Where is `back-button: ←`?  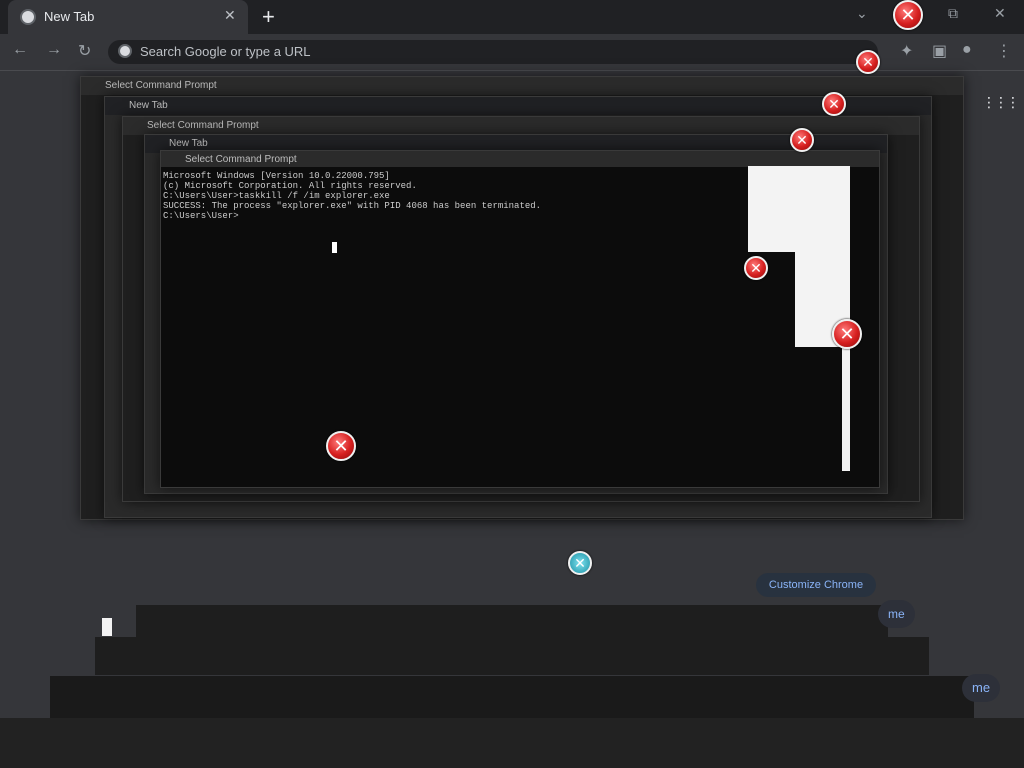
back-button: ← is located at coordinates (20, 50).